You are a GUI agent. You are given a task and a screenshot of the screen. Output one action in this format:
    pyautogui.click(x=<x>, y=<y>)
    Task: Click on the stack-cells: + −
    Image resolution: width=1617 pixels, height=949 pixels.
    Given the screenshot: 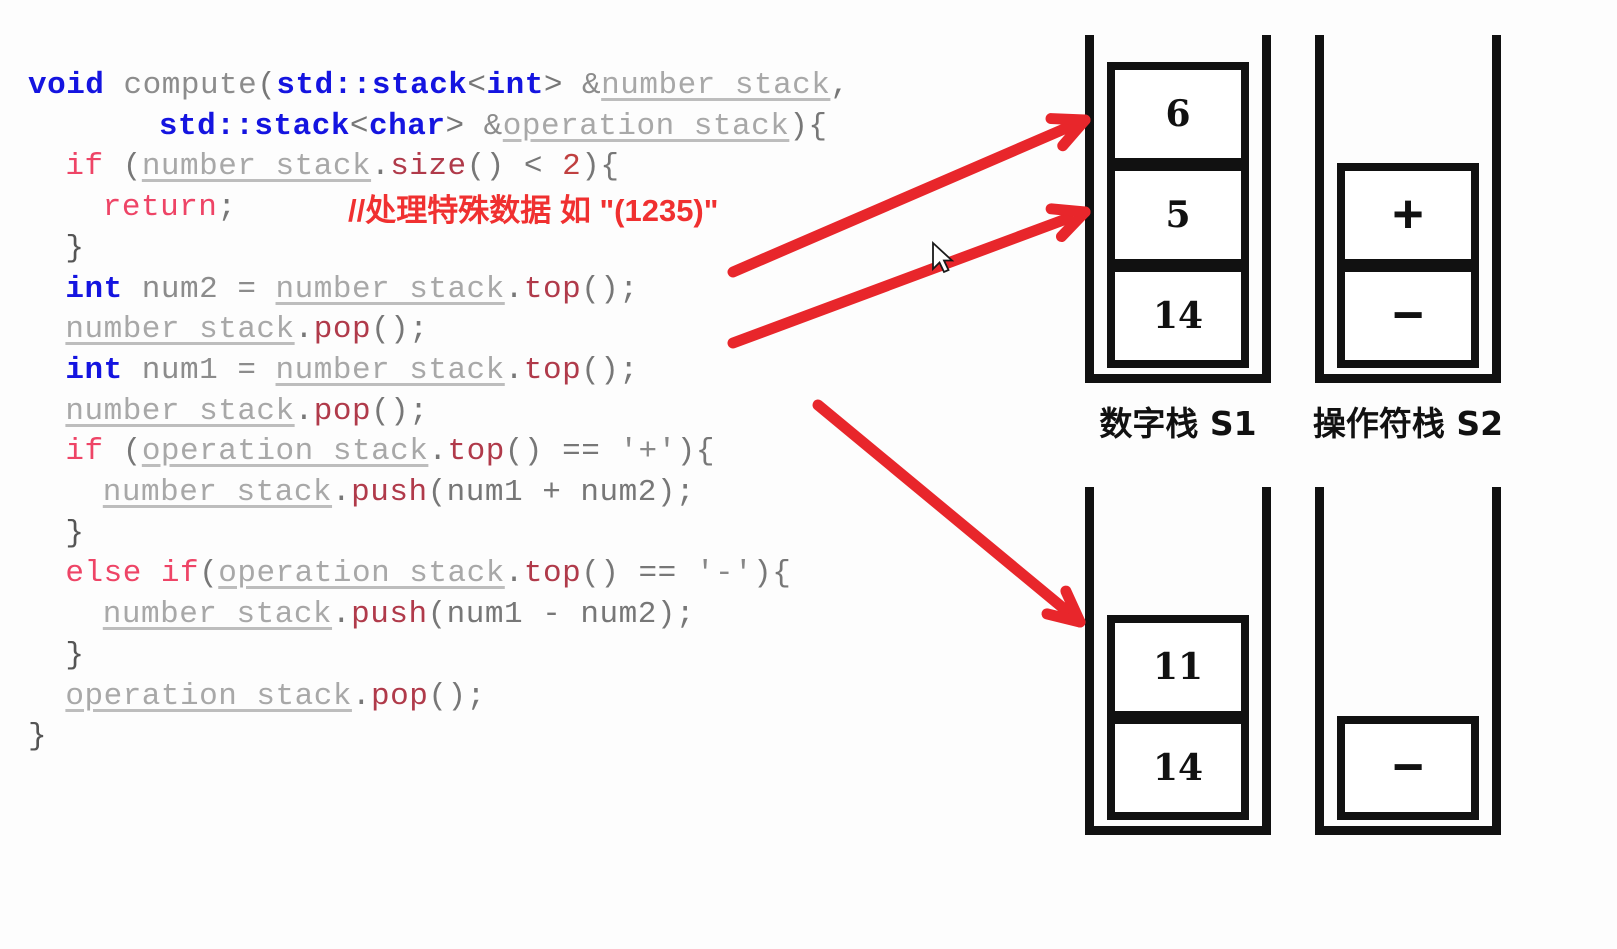 What is the action you would take?
    pyautogui.click(x=1408, y=265)
    